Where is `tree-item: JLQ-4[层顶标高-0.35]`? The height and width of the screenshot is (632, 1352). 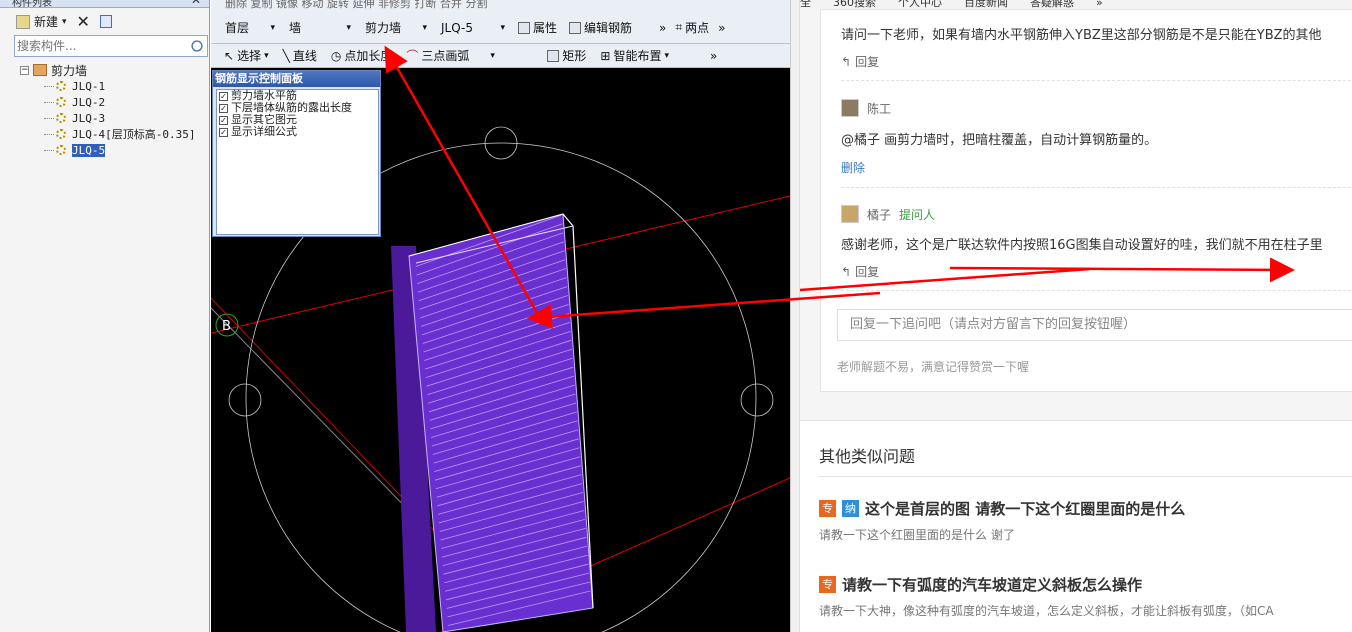 tree-item: JLQ-4[层顶标高-0.35] is located at coordinates (107, 134).